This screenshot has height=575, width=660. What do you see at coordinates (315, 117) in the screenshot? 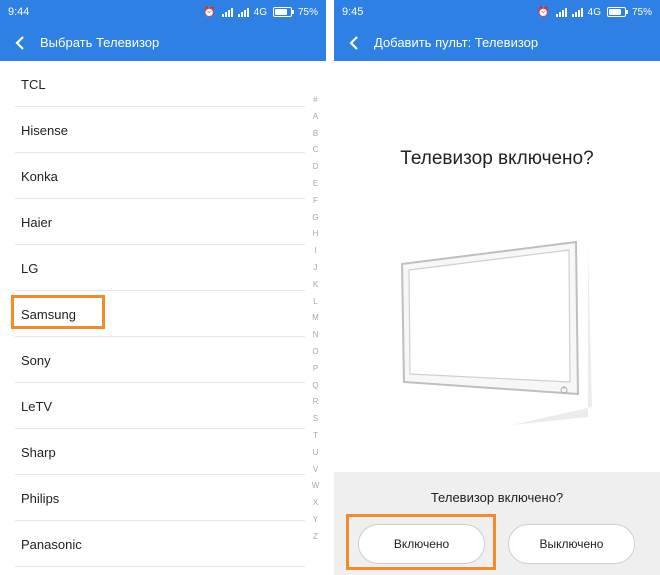
I see `index-letter: A` at bounding box center [315, 117].